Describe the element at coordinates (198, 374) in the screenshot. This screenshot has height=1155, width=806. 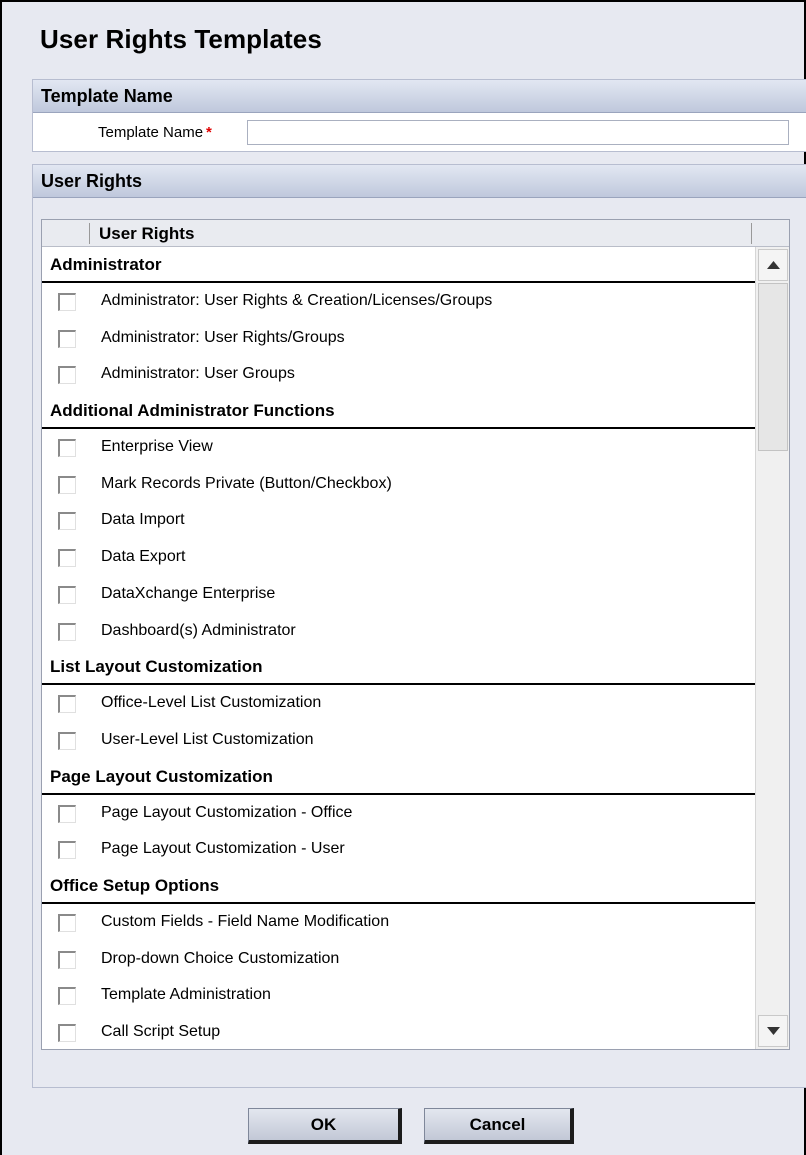
I see `right-label: Administrator: User Groups` at that location.